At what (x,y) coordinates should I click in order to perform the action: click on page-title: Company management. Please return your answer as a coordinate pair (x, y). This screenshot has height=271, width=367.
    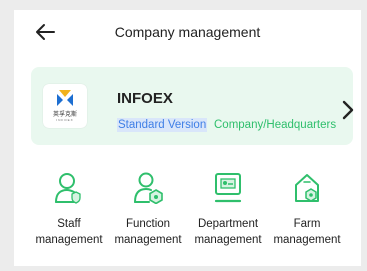
    Looking at the image, I should click on (187, 32).